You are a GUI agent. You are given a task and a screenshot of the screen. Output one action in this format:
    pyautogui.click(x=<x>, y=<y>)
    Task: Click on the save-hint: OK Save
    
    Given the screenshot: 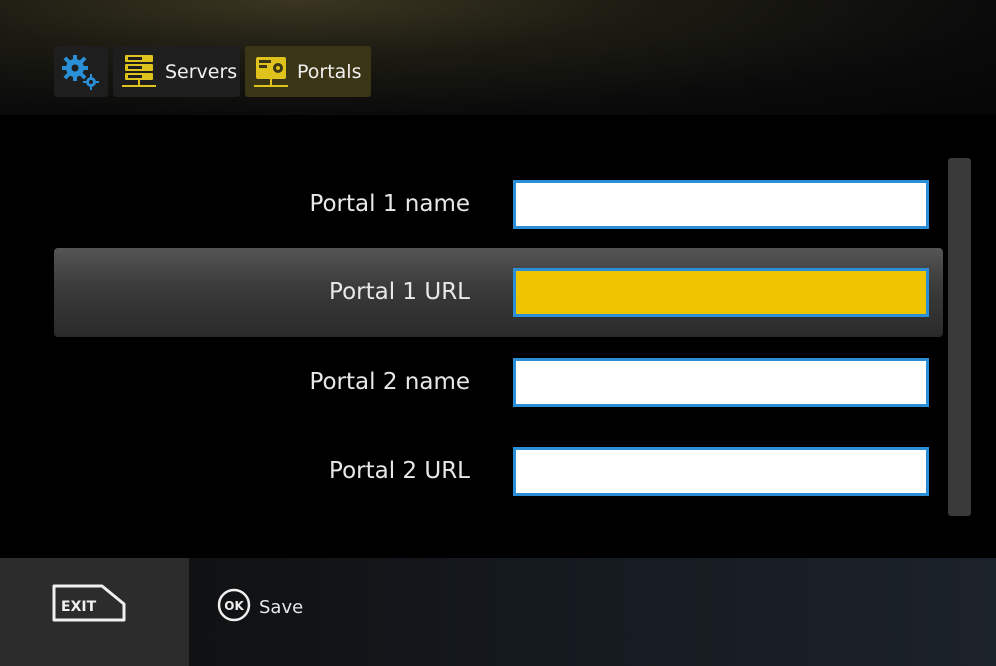 What is the action you would take?
    pyautogui.click(x=260, y=607)
    